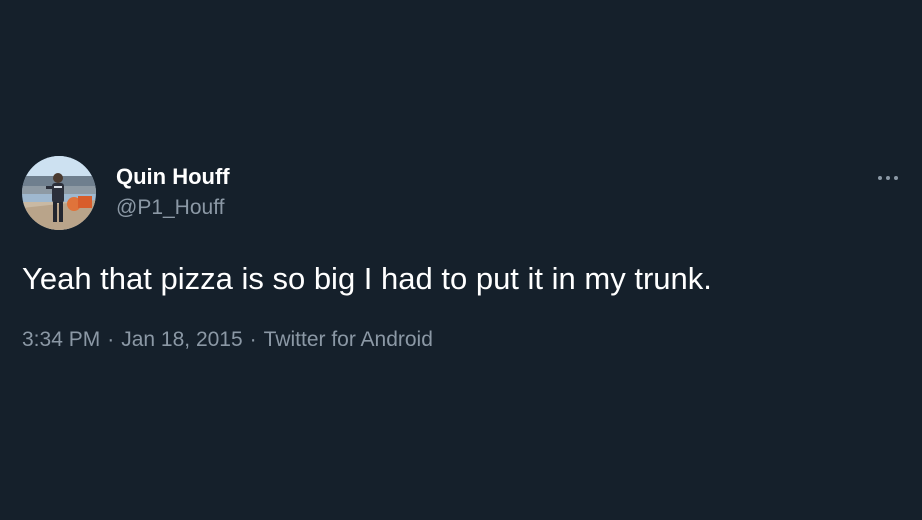 This screenshot has height=520, width=922. I want to click on avatar-image, so click(59, 193).